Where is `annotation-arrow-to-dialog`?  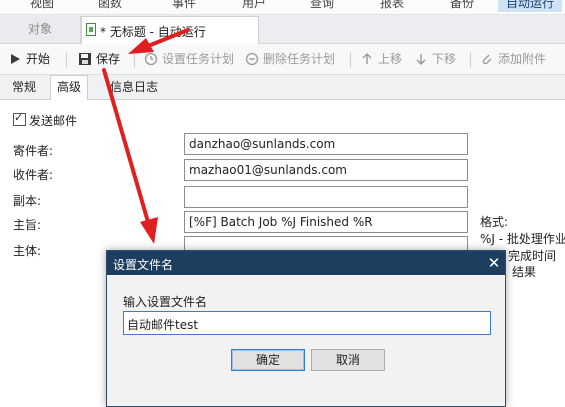
annotation-arrow-to-dialog is located at coordinates (130, 156).